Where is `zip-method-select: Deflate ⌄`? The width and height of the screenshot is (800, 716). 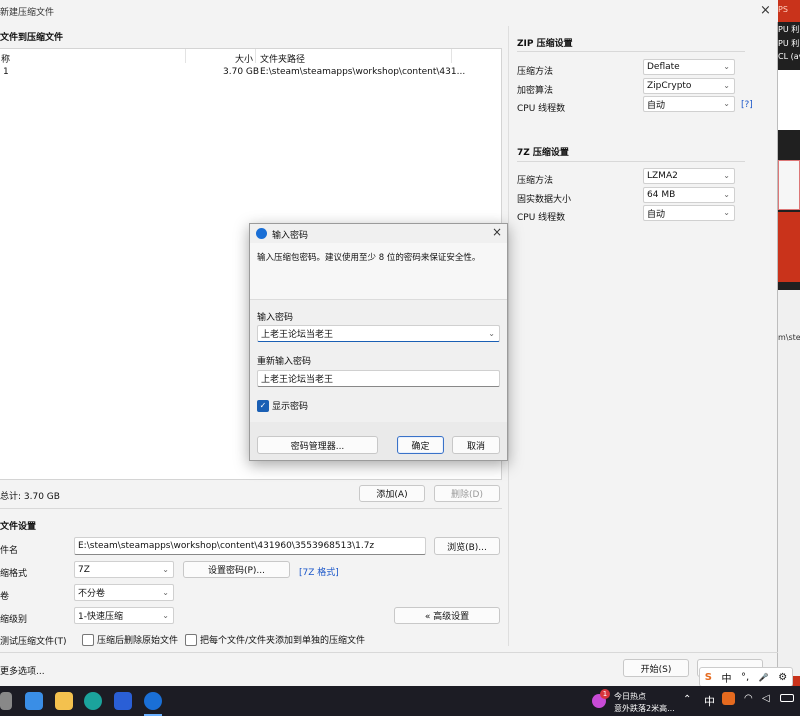
zip-method-select: Deflate ⌄ is located at coordinates (689, 67).